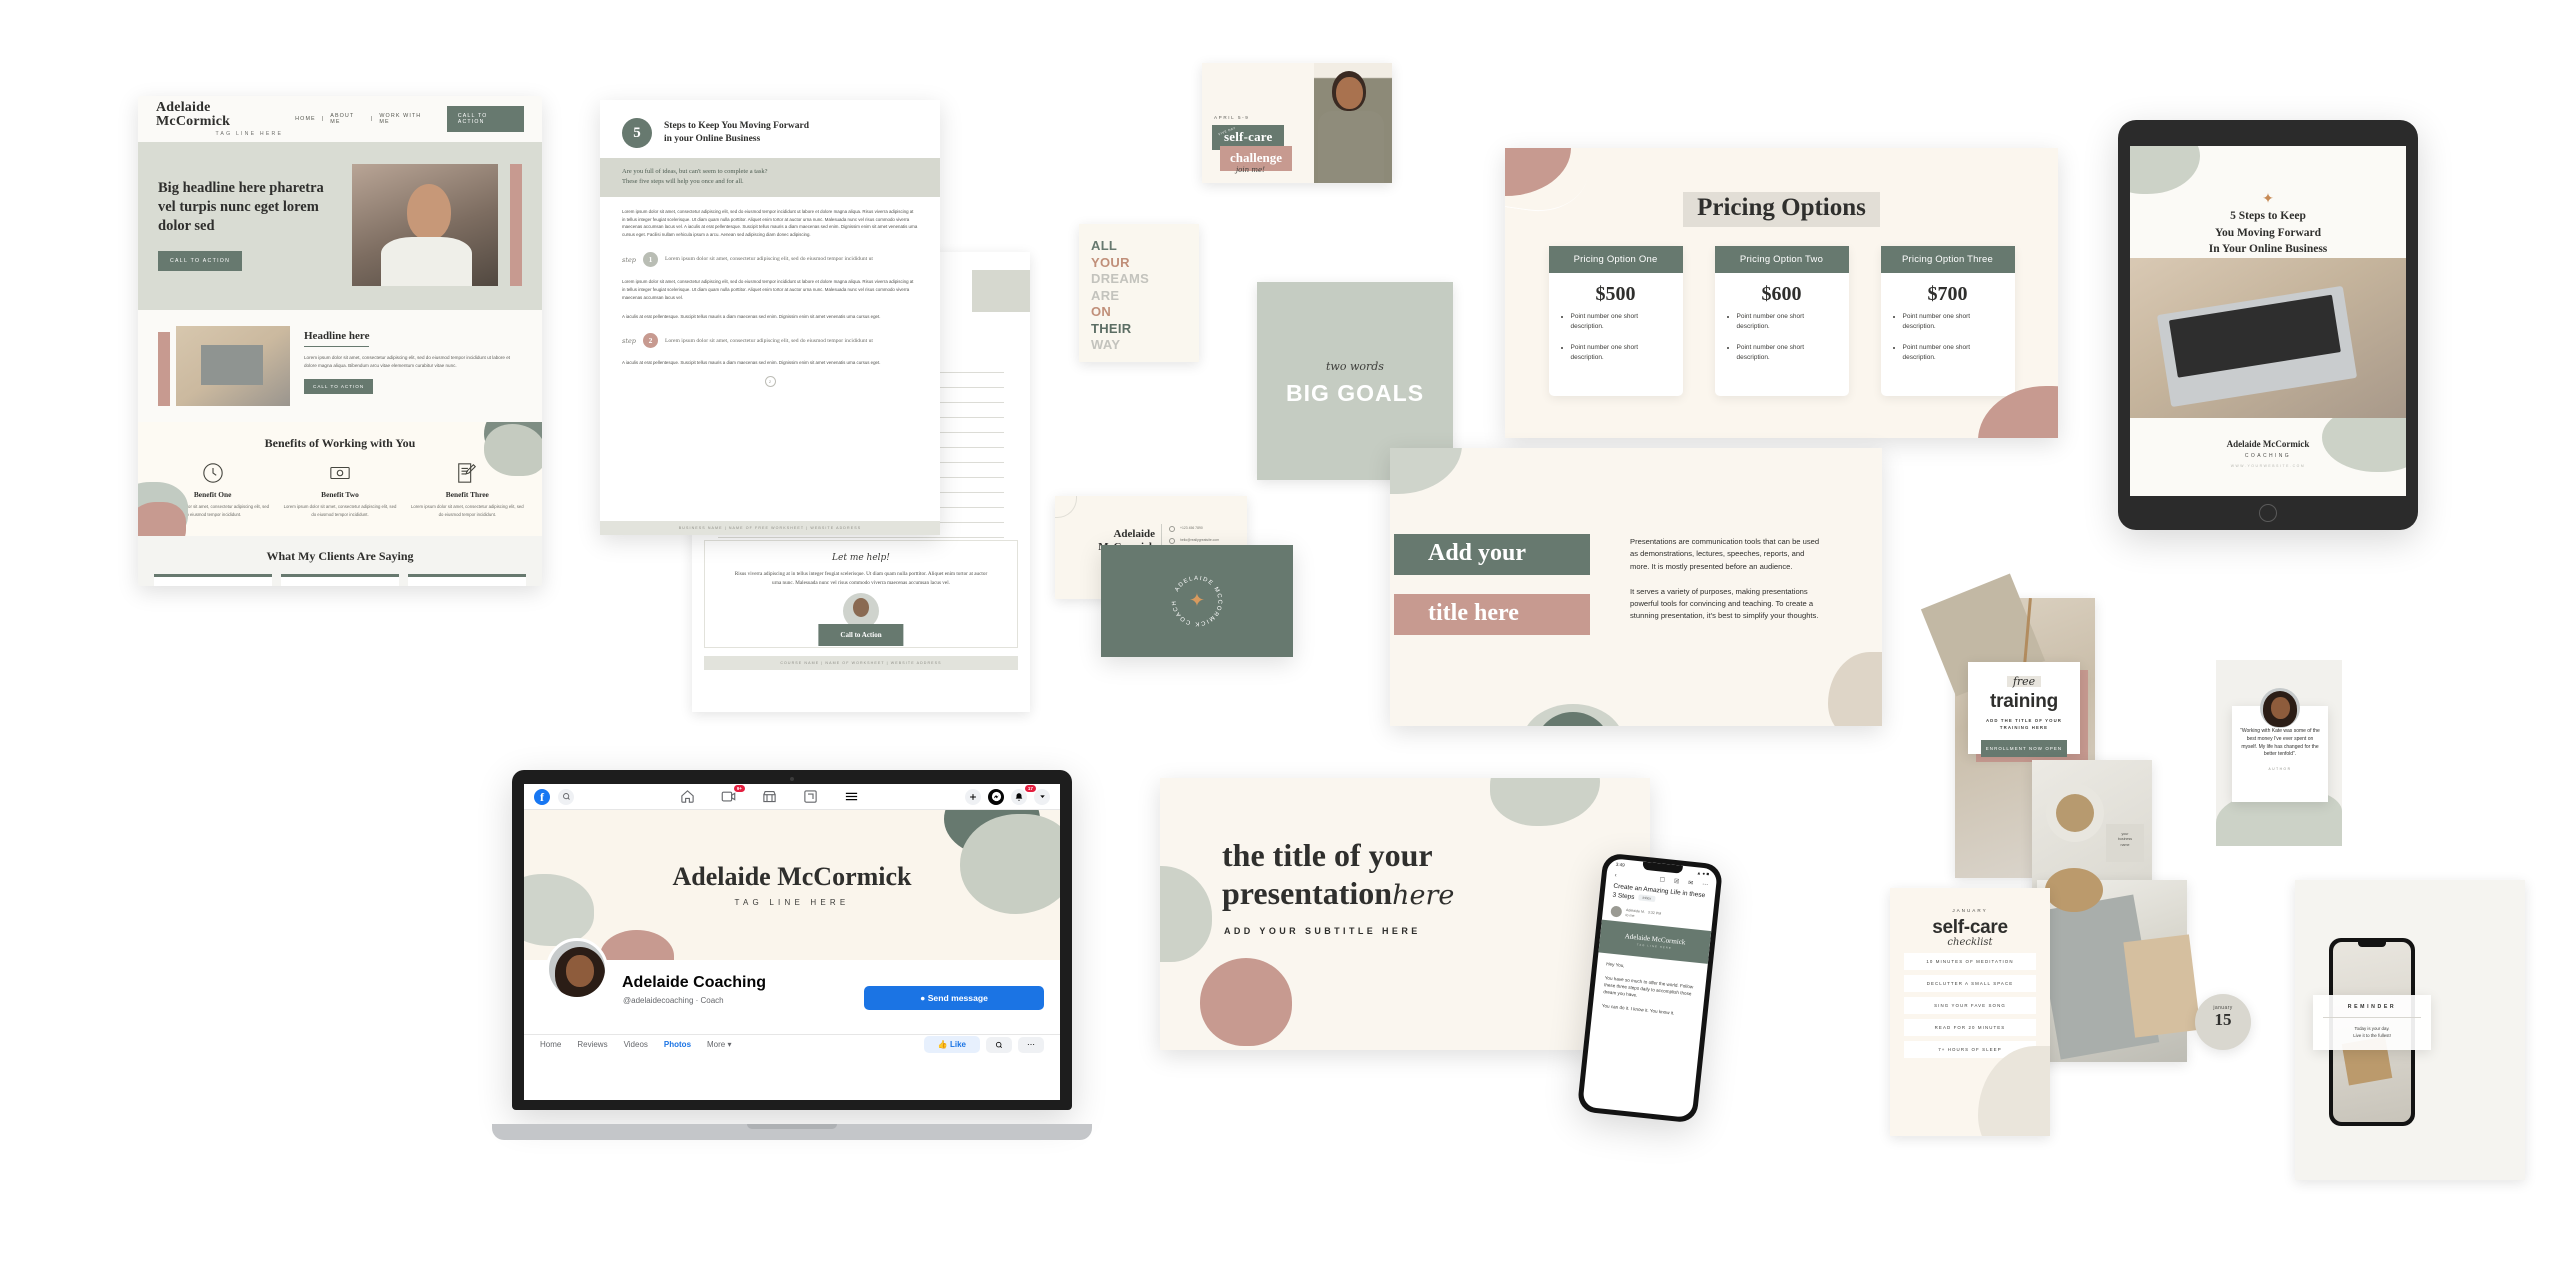 Image resolution: width=2560 pixels, height=1280 pixels. What do you see at coordinates (1970, 1005) in the screenshot?
I see `checklist-item: SING YOUR FAVE SONG` at bounding box center [1970, 1005].